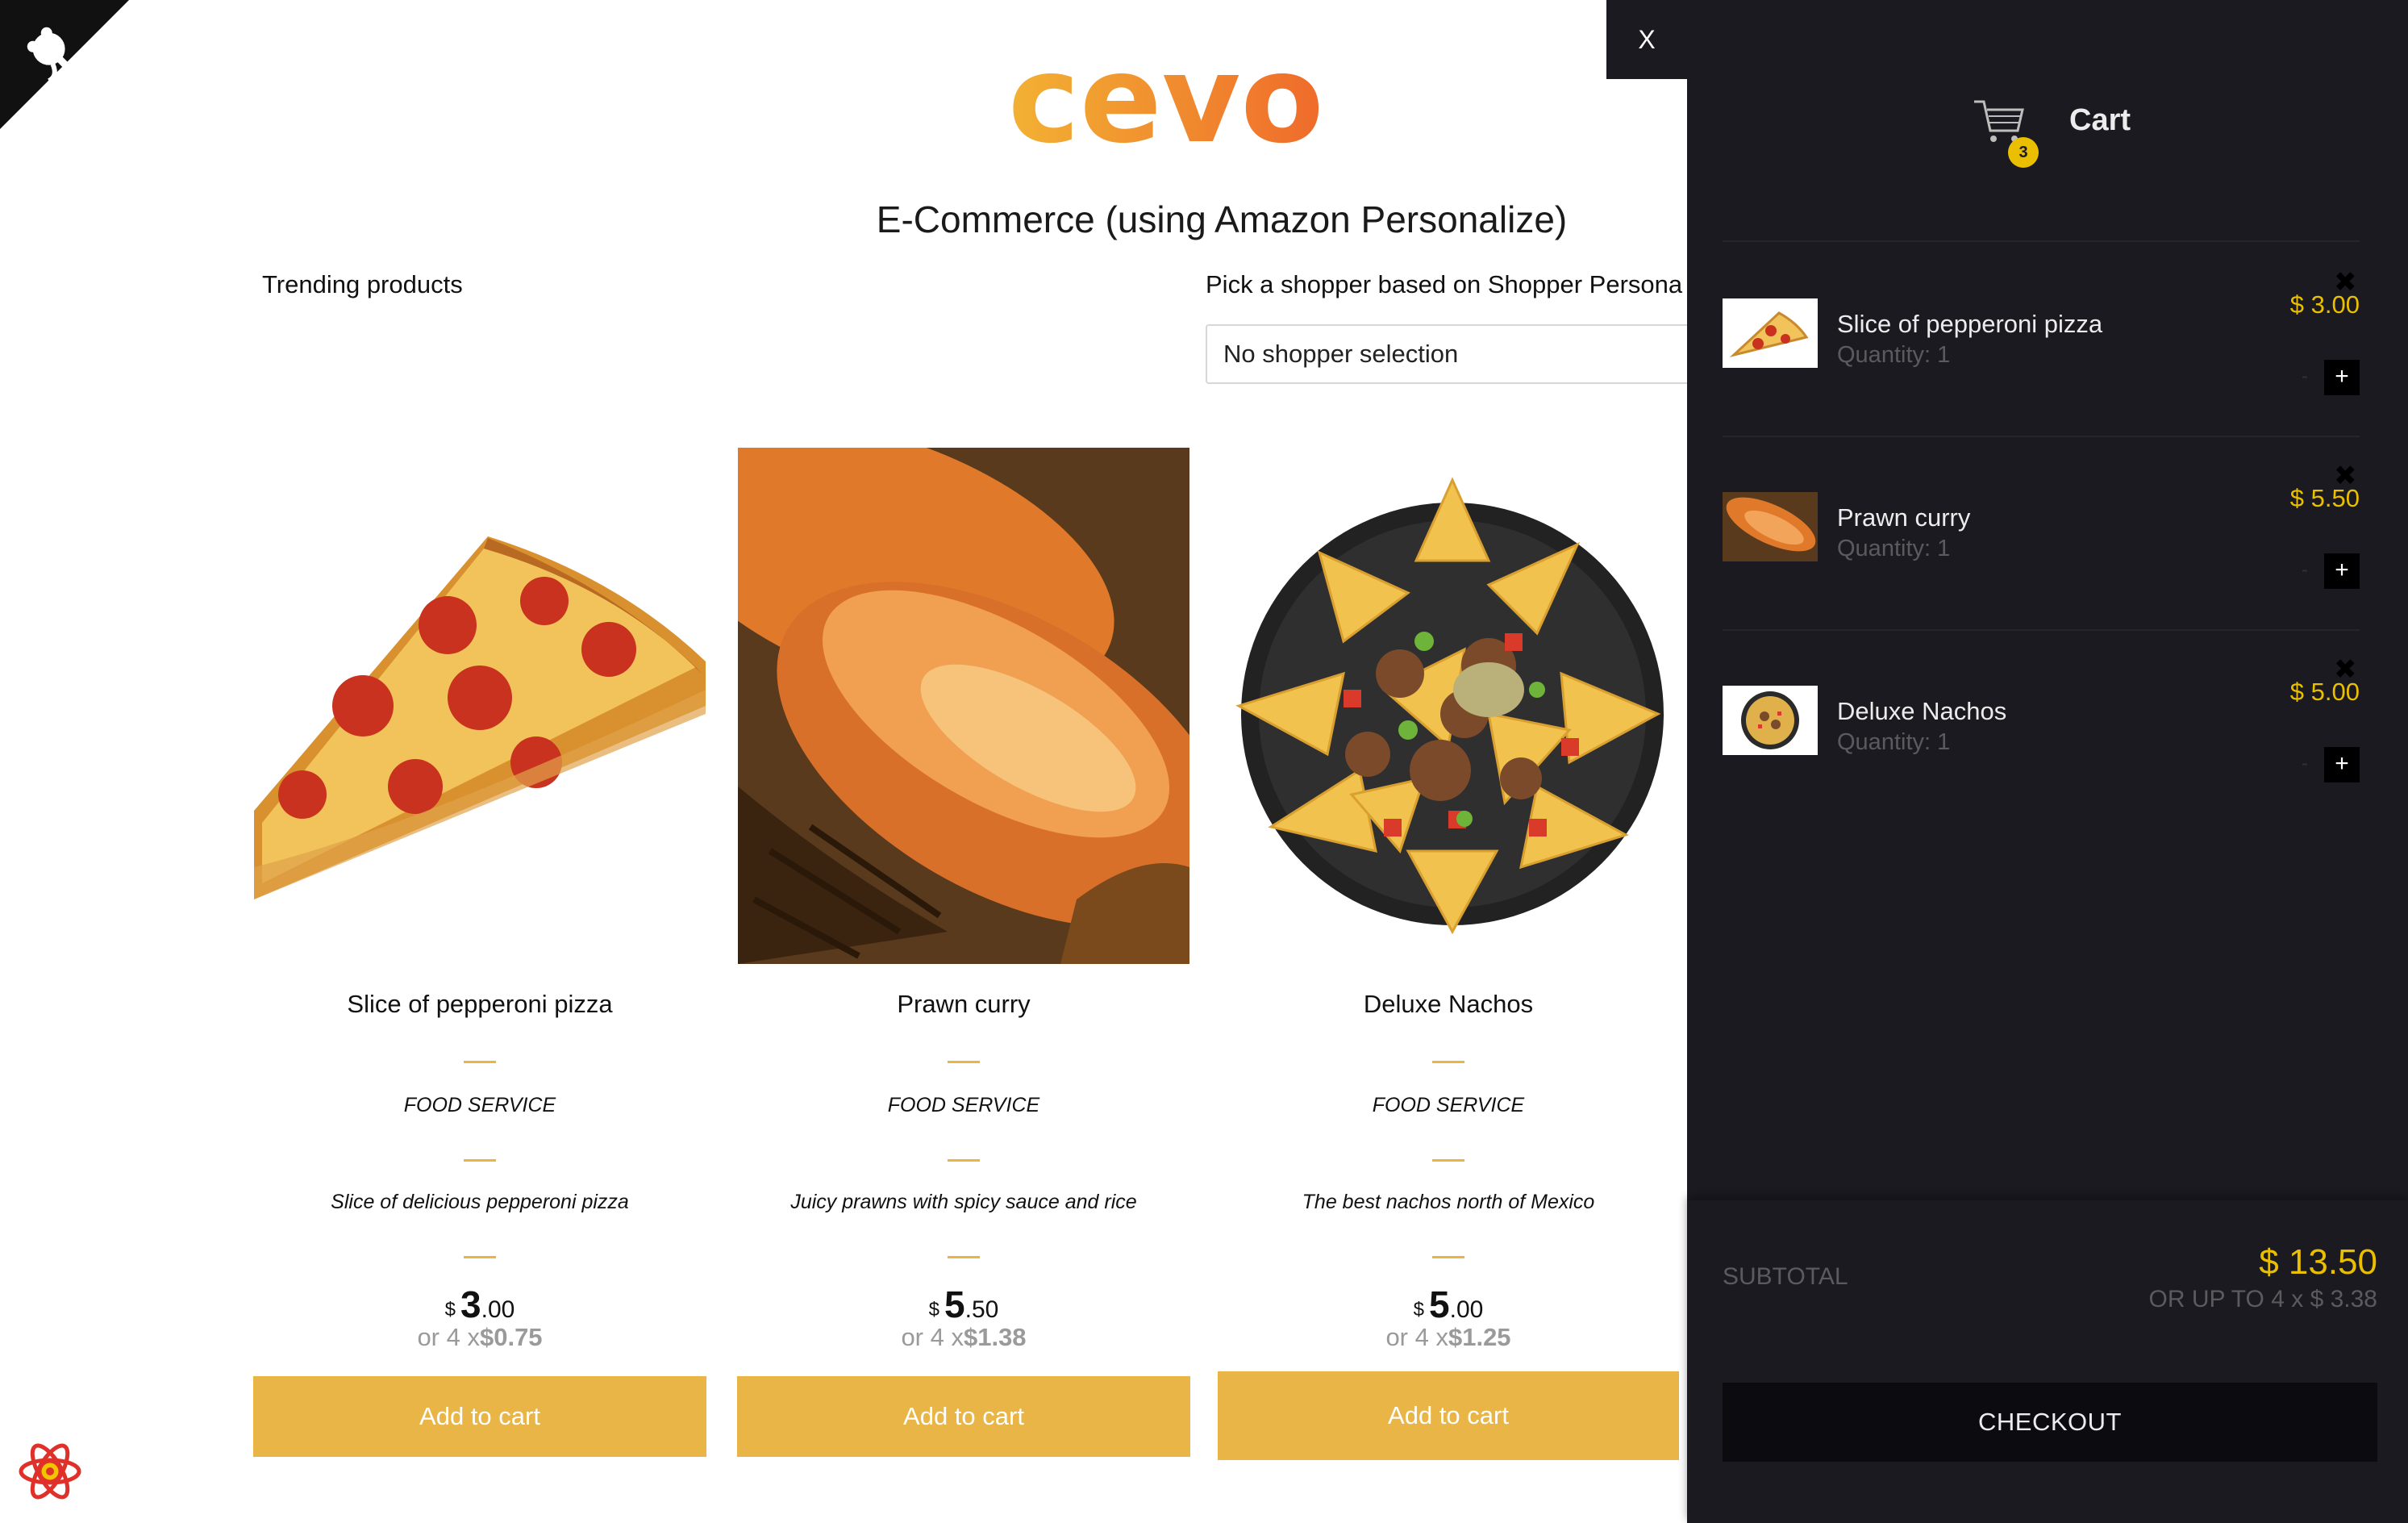  What do you see at coordinates (2047, 165) in the screenshot?
I see `cart-header: 3 Cart` at bounding box center [2047, 165].